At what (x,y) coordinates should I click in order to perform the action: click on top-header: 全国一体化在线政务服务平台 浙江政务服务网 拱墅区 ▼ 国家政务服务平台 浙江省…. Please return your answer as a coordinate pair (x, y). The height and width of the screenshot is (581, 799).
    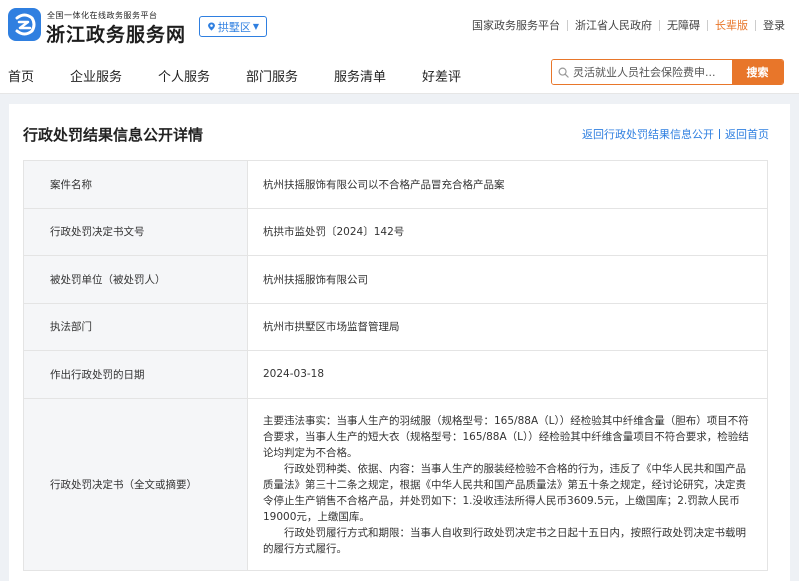
    Looking at the image, I should click on (399, 26).